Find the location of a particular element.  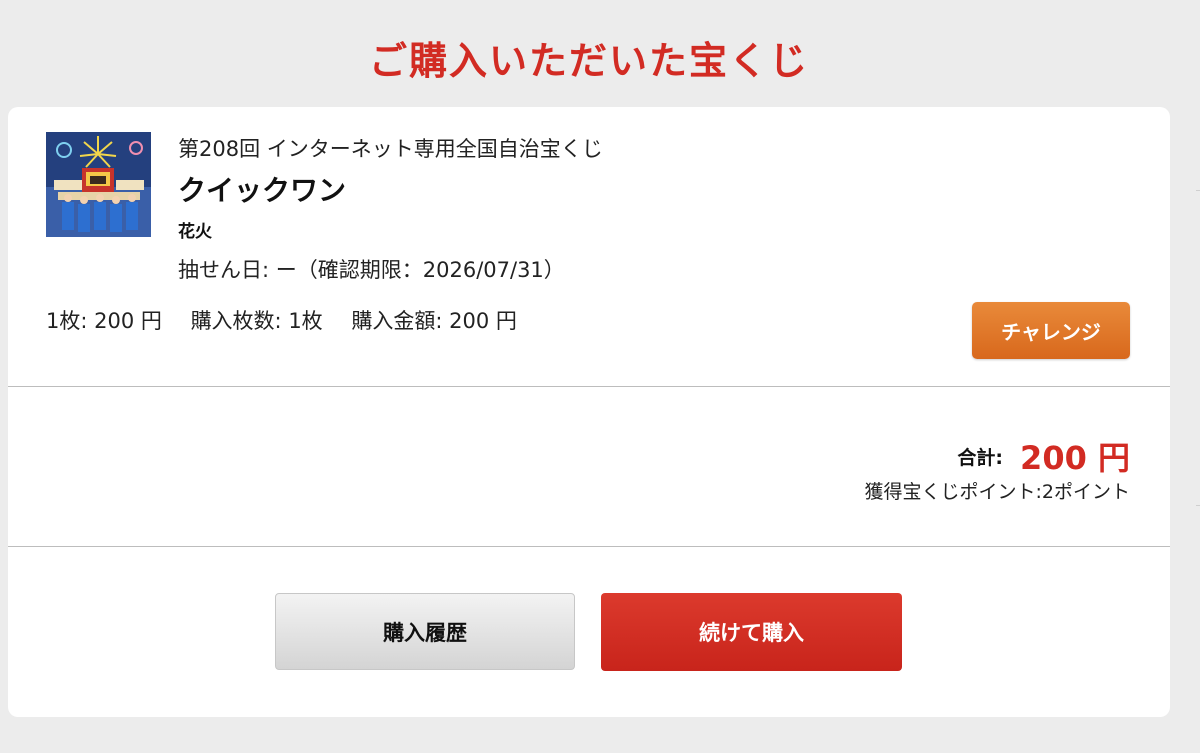

purchase-quantity: 購入枚数: 1枚 is located at coordinates (256, 321).